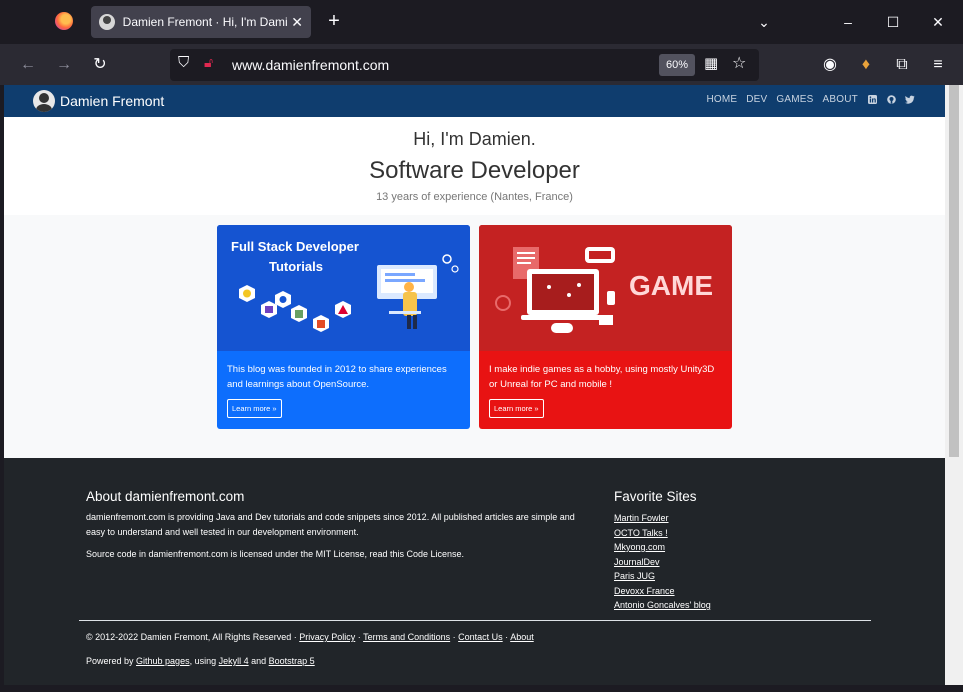 The width and height of the screenshot is (963, 692). I want to click on blog-learn-more-button: Learn more », so click(254, 408).